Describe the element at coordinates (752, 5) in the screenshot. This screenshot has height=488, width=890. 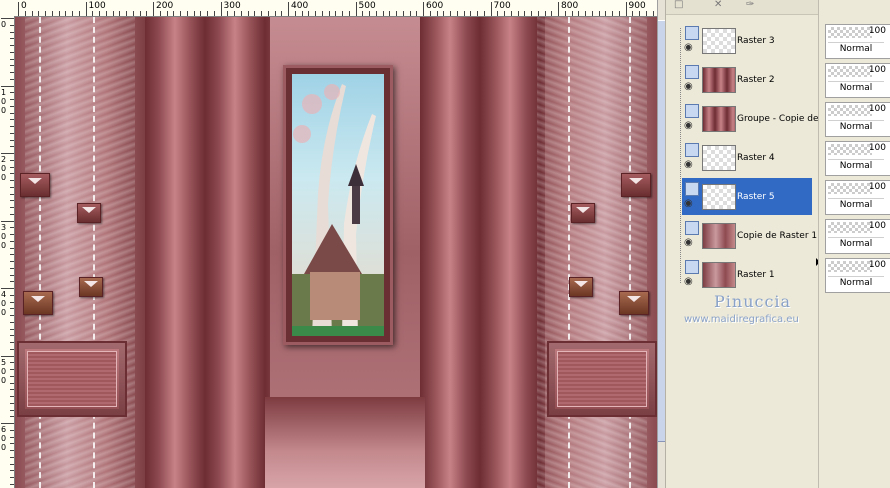
I see `brush-icon: ✑` at that location.